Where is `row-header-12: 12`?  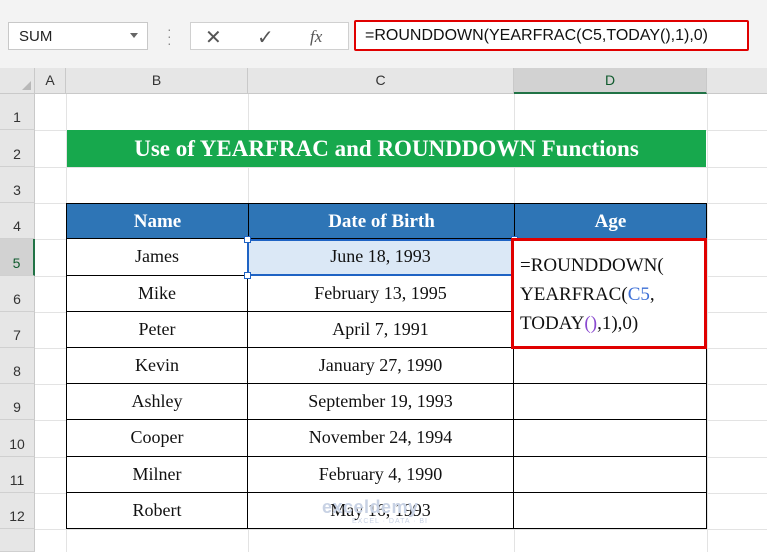 row-header-12: 12 is located at coordinates (17, 511).